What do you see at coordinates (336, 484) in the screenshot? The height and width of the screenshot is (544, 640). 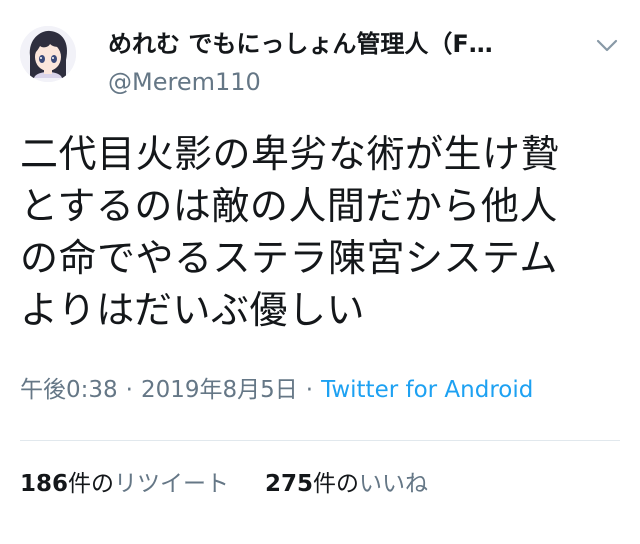 I see `like-unit: 件の` at bounding box center [336, 484].